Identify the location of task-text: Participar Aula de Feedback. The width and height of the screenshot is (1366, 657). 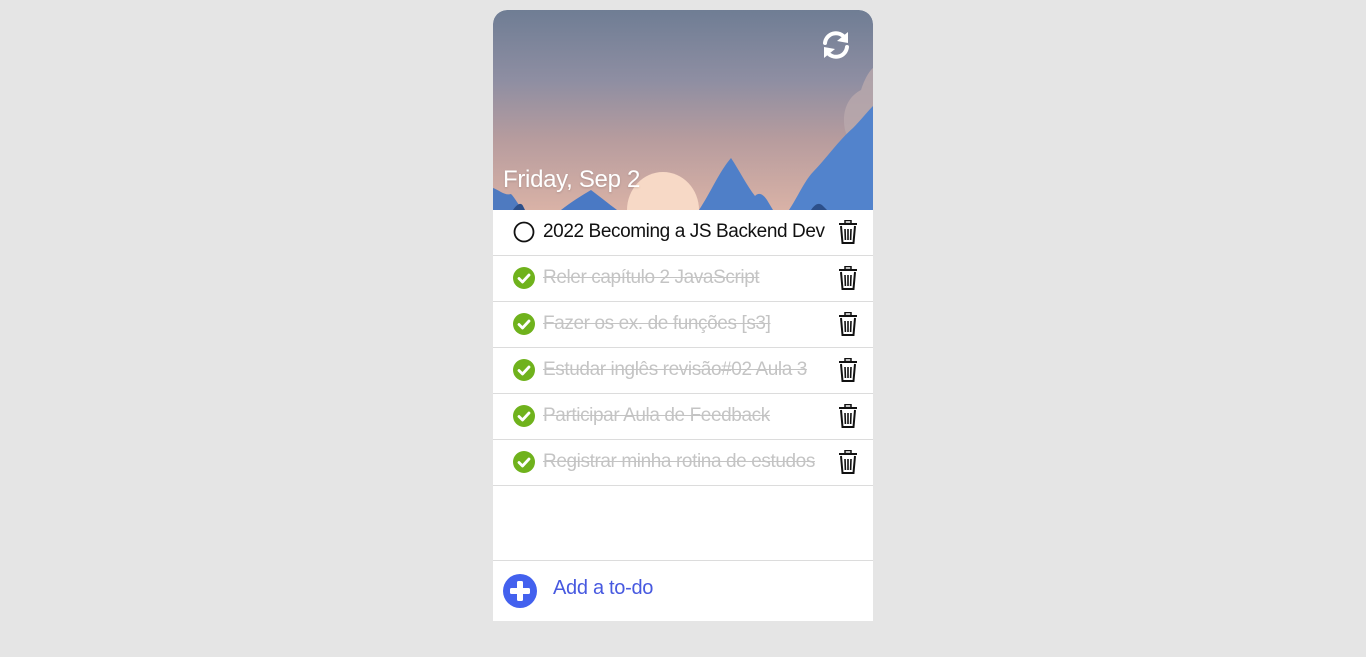
(688, 416).